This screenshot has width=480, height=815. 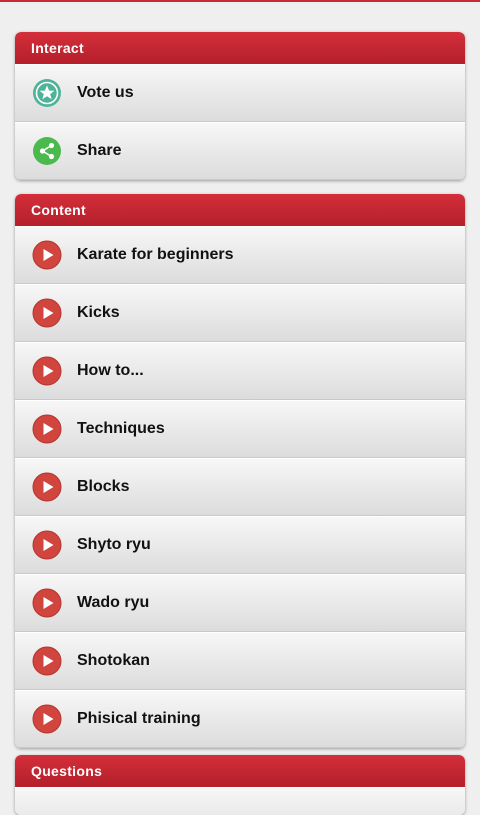 What do you see at coordinates (114, 544) in the screenshot?
I see `content-item-label: Shyto ryu` at bounding box center [114, 544].